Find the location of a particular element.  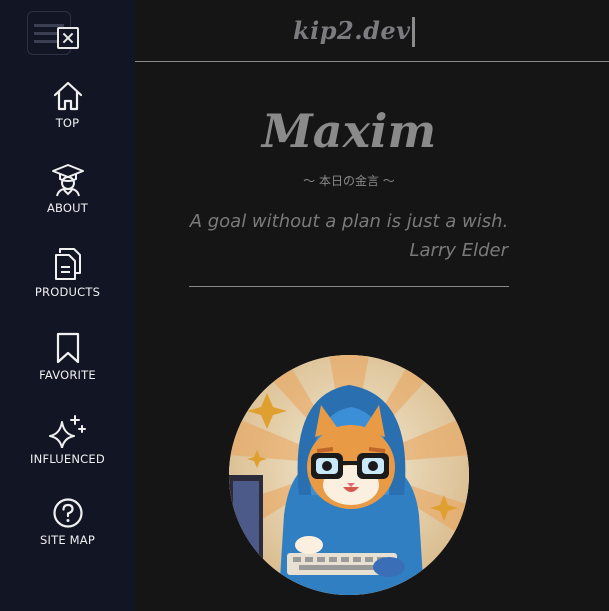

sidebar-item-label: SITE MAP is located at coordinates (67, 540).